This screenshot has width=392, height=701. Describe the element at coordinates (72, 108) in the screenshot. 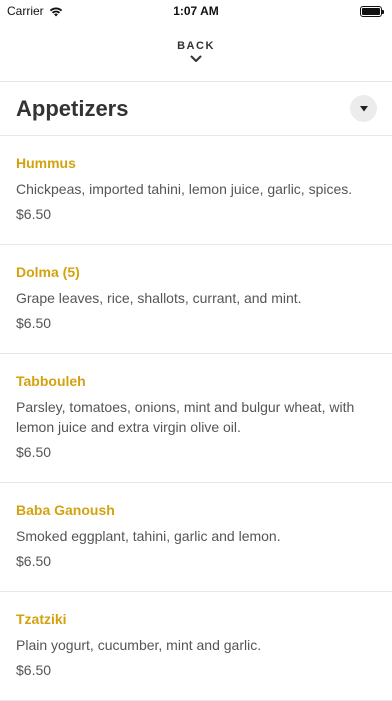

I see `section-title: Appetizers` at that location.